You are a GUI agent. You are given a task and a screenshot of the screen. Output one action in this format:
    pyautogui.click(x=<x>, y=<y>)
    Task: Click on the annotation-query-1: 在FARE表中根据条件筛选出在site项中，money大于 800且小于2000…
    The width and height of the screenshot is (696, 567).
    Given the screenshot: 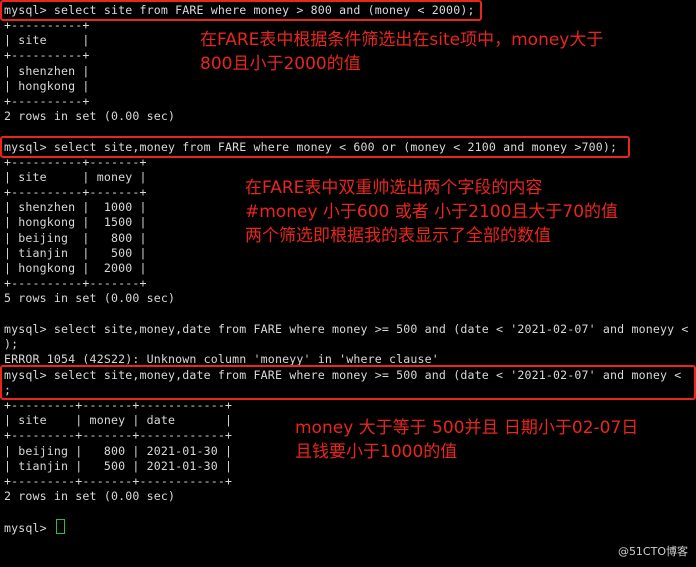 What is the action you would take?
    pyautogui.click(x=402, y=52)
    